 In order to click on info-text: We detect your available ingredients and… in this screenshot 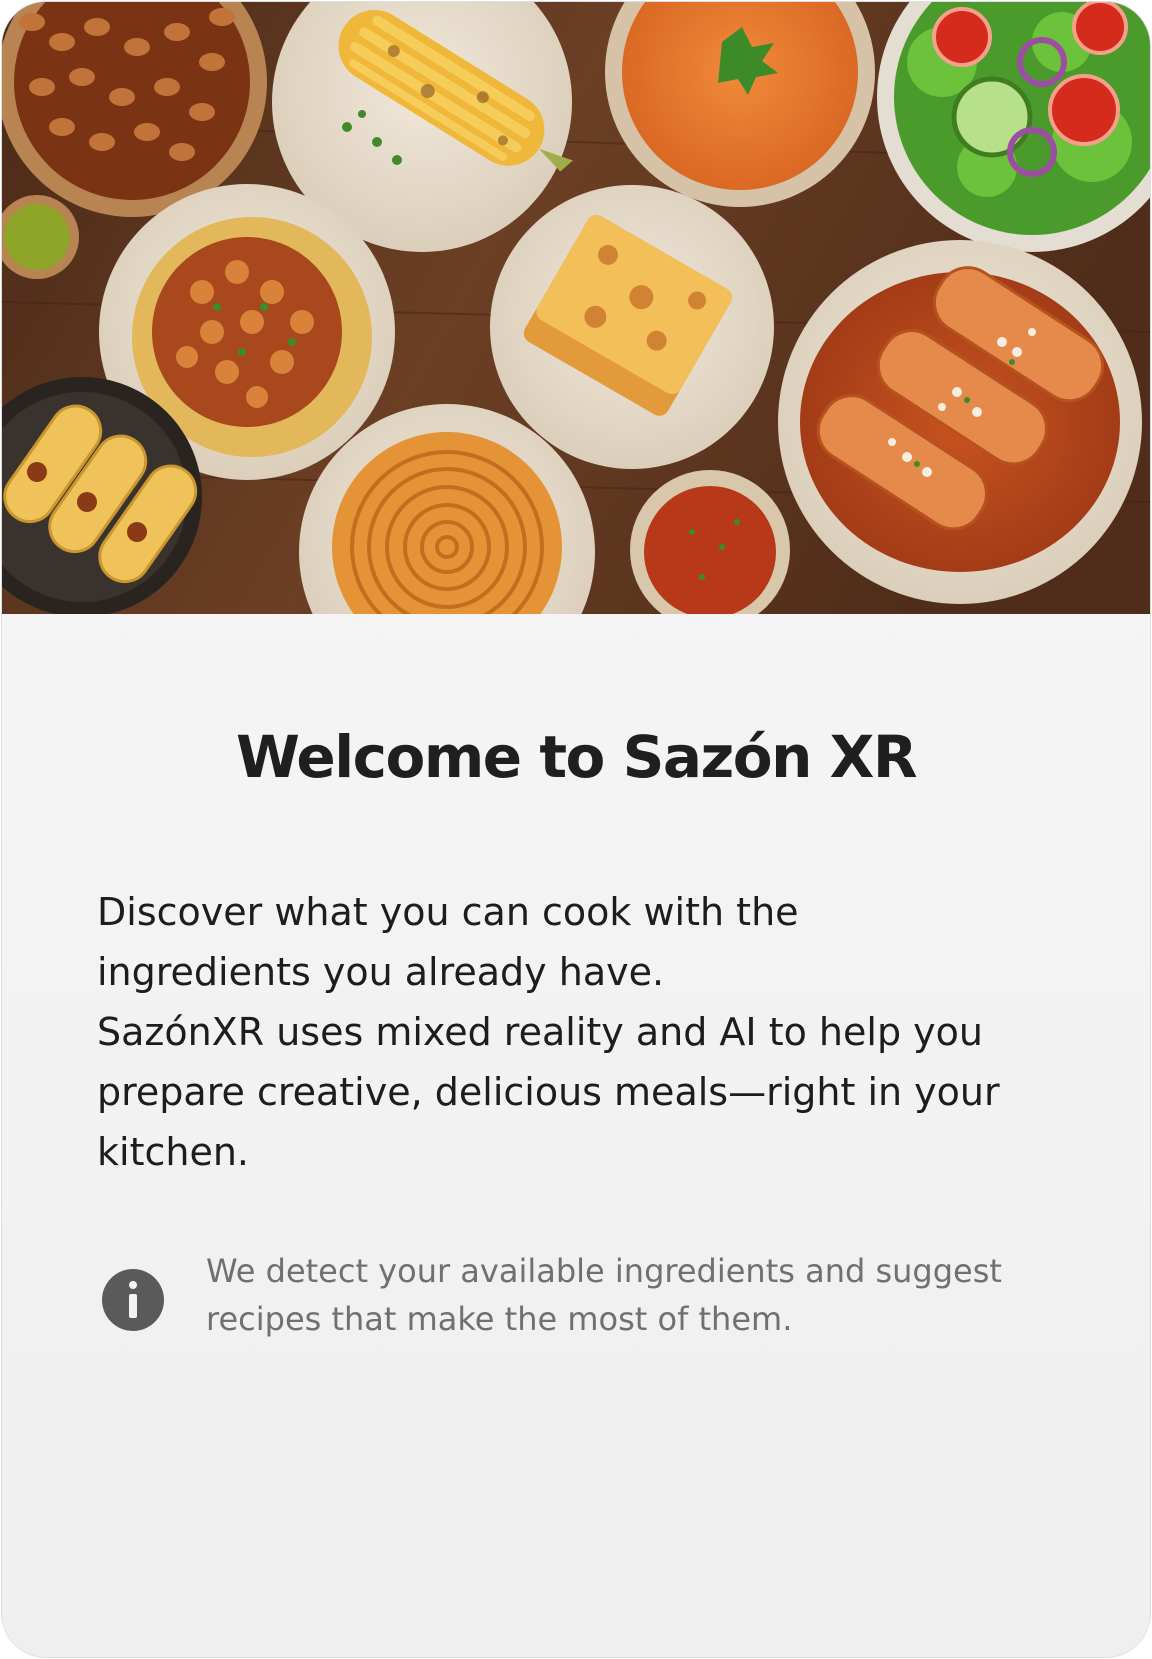, I will do `click(646, 1295)`.